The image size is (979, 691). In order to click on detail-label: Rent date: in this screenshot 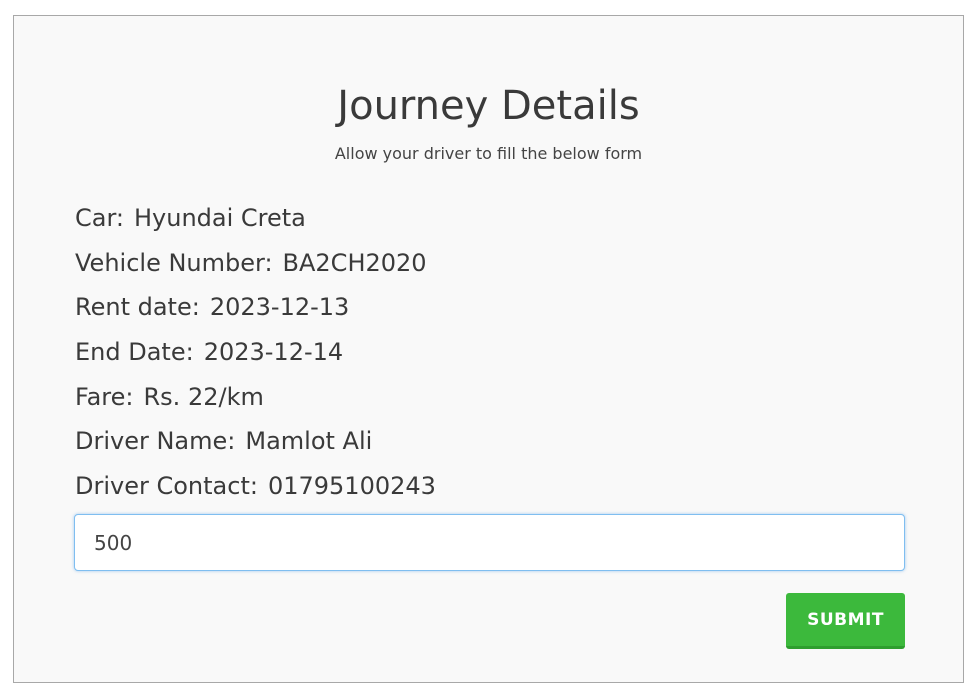, I will do `click(137, 307)`.